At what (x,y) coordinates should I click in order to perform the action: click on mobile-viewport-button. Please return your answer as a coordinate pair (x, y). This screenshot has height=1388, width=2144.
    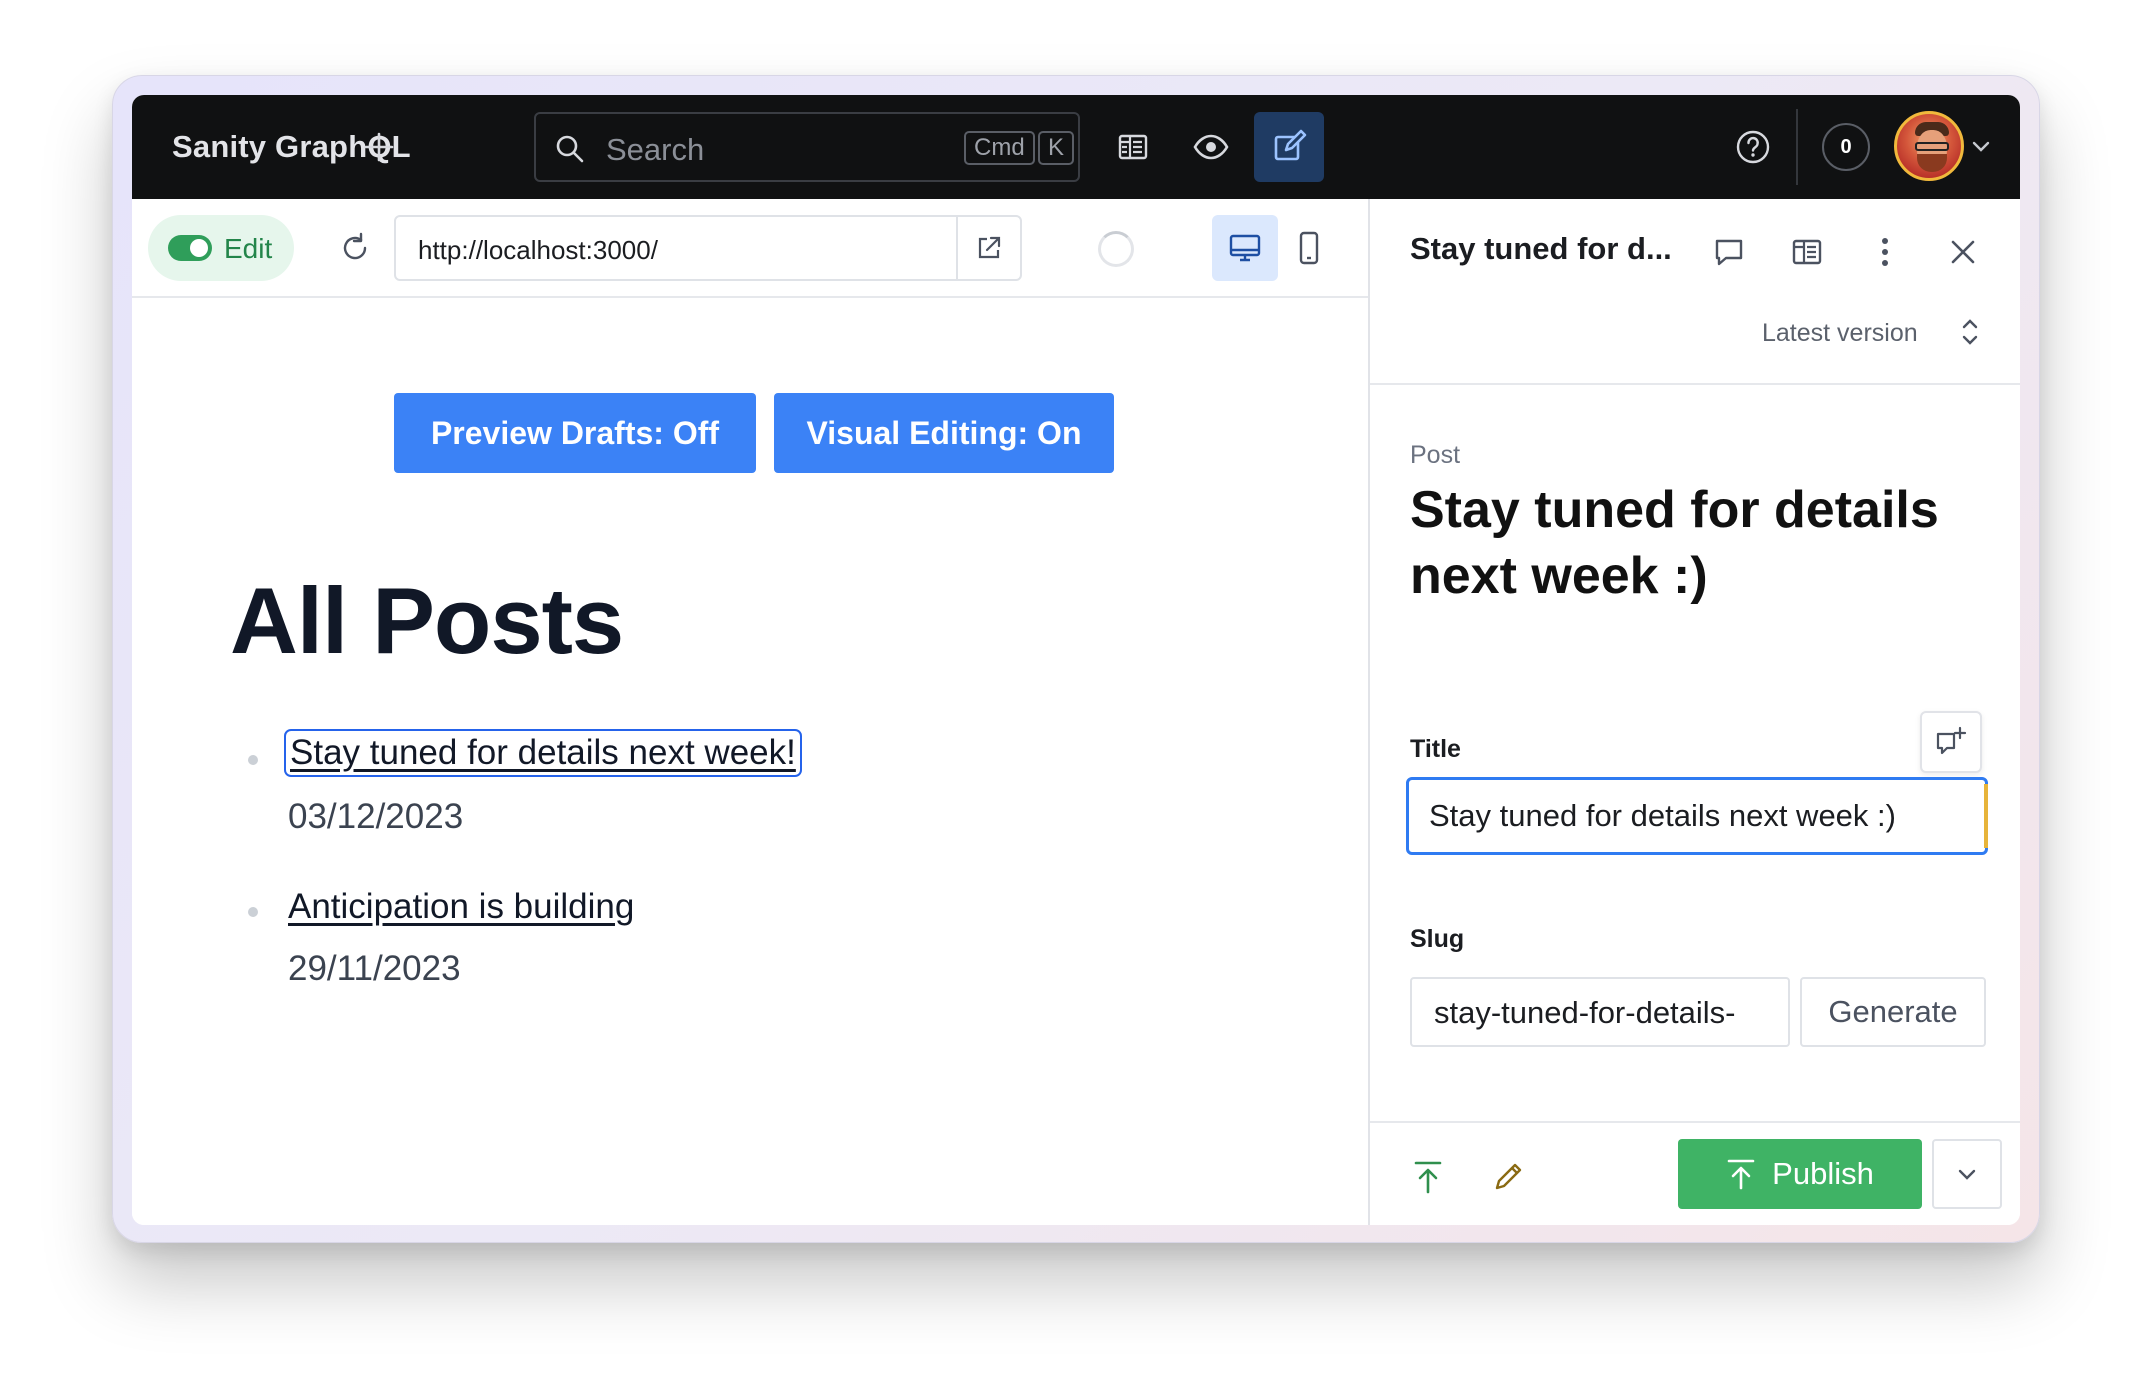
    Looking at the image, I should click on (1309, 248).